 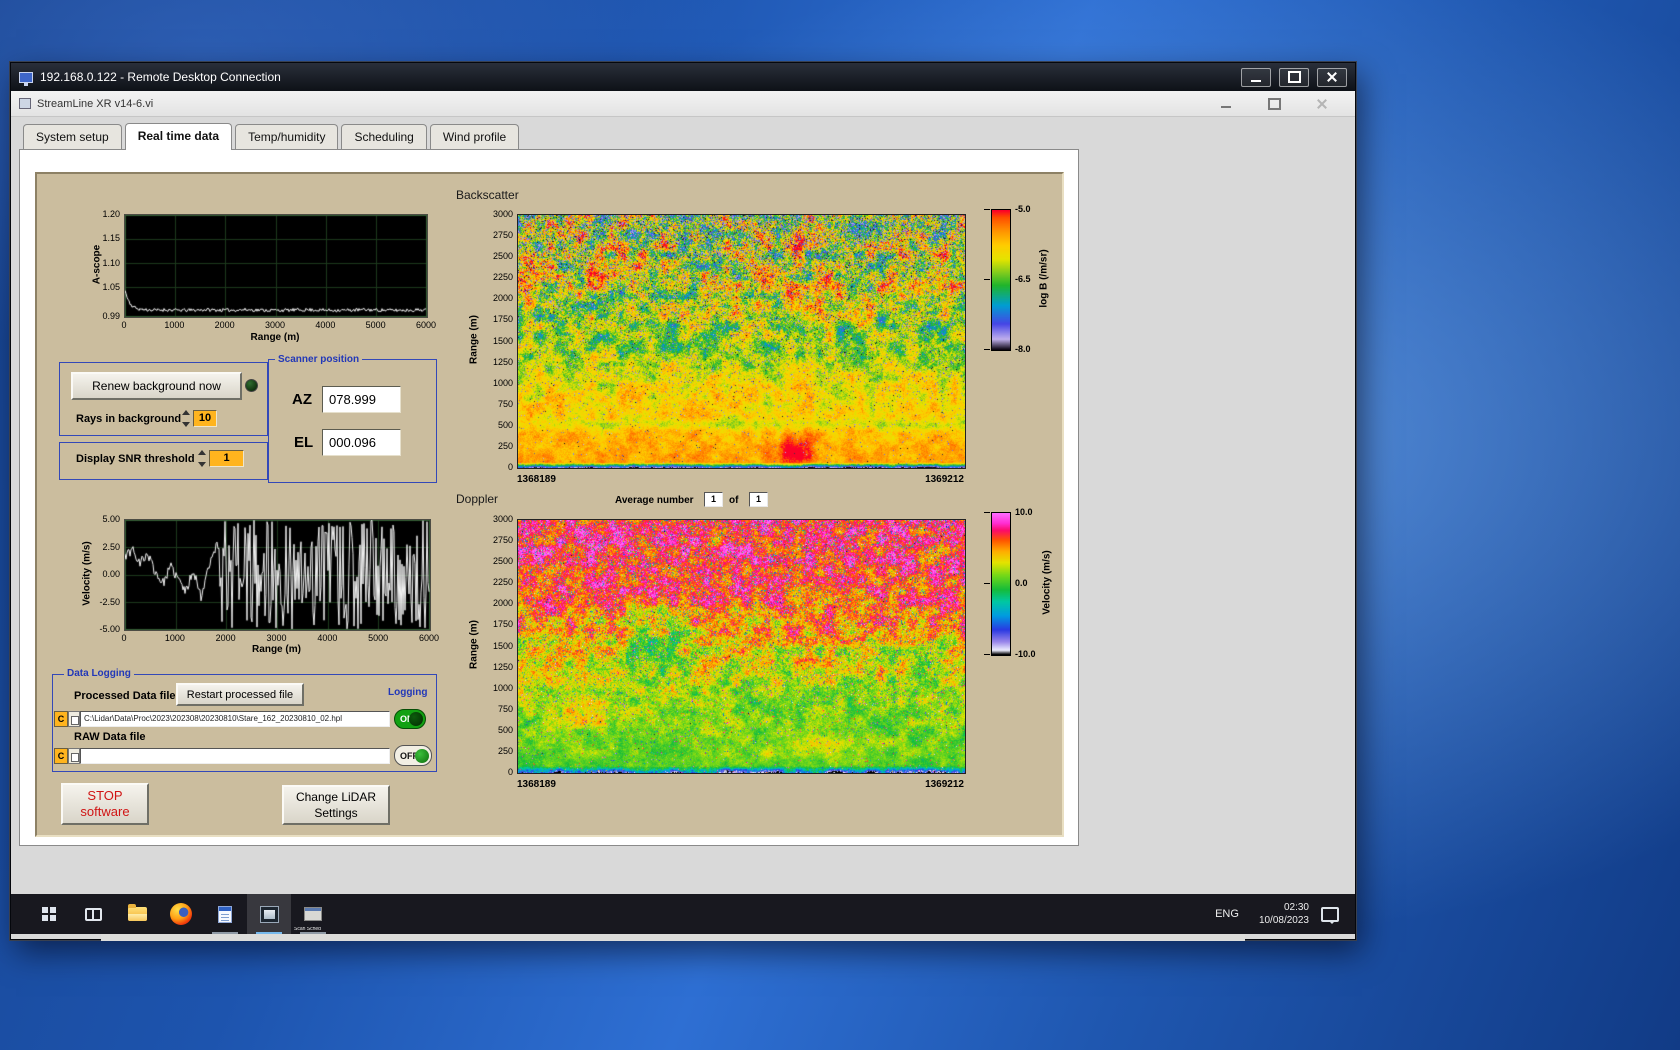 What do you see at coordinates (502, 582) in the screenshot?
I see `tick-label: 2250` at bounding box center [502, 582].